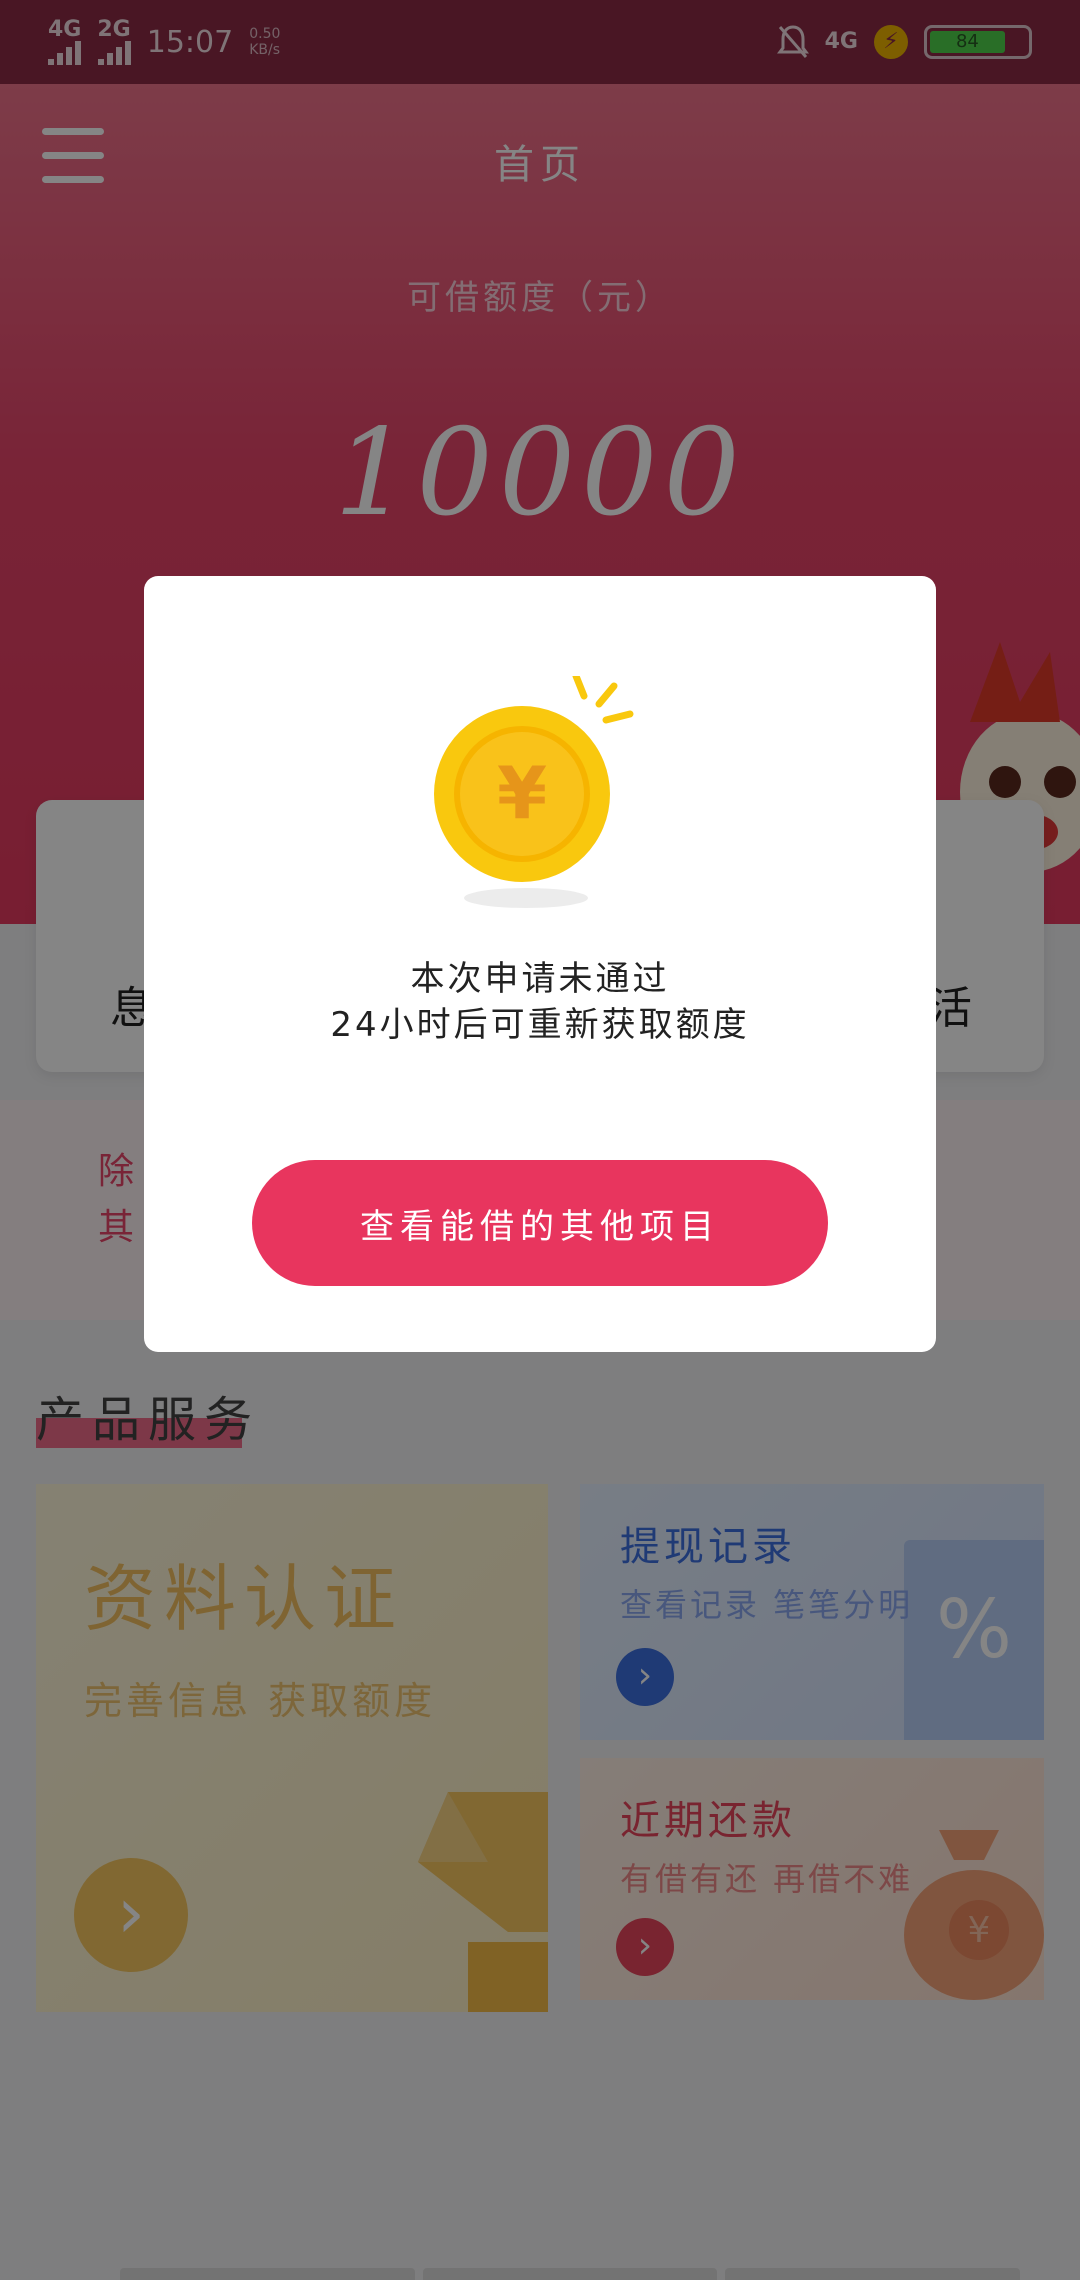 This screenshot has width=1080, height=2280. What do you see at coordinates (540, 1025) in the screenshot?
I see `dialog-message-line-2: 24小时后可重新获取额度` at bounding box center [540, 1025].